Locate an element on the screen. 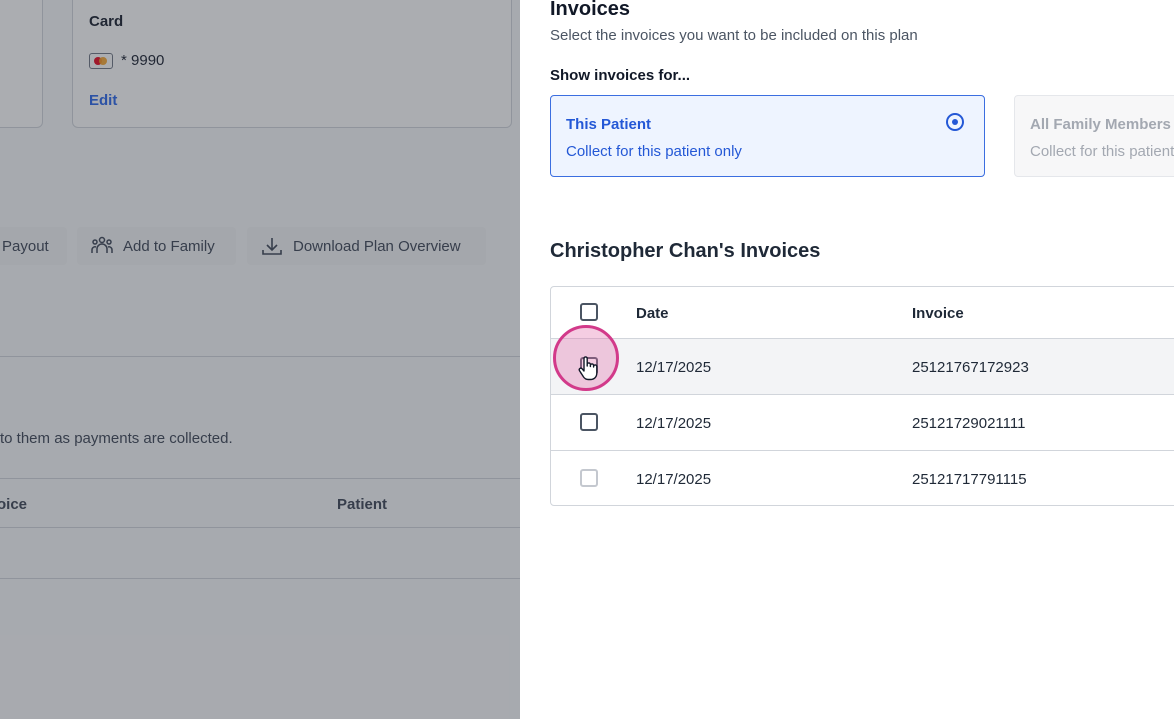 This screenshot has width=1174, height=719. option-title: This Patient is located at coordinates (609, 124).